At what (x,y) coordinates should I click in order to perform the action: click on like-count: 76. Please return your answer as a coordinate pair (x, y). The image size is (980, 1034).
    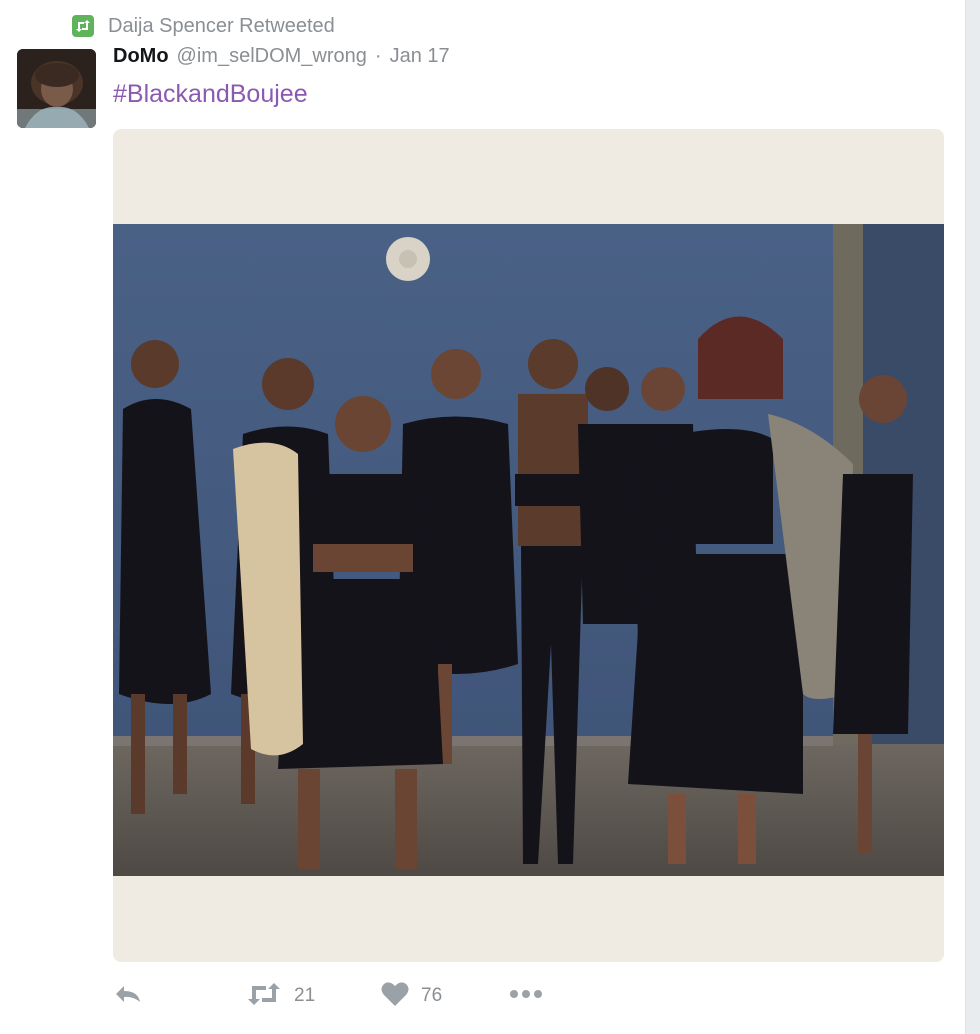
    Looking at the image, I should click on (432, 995).